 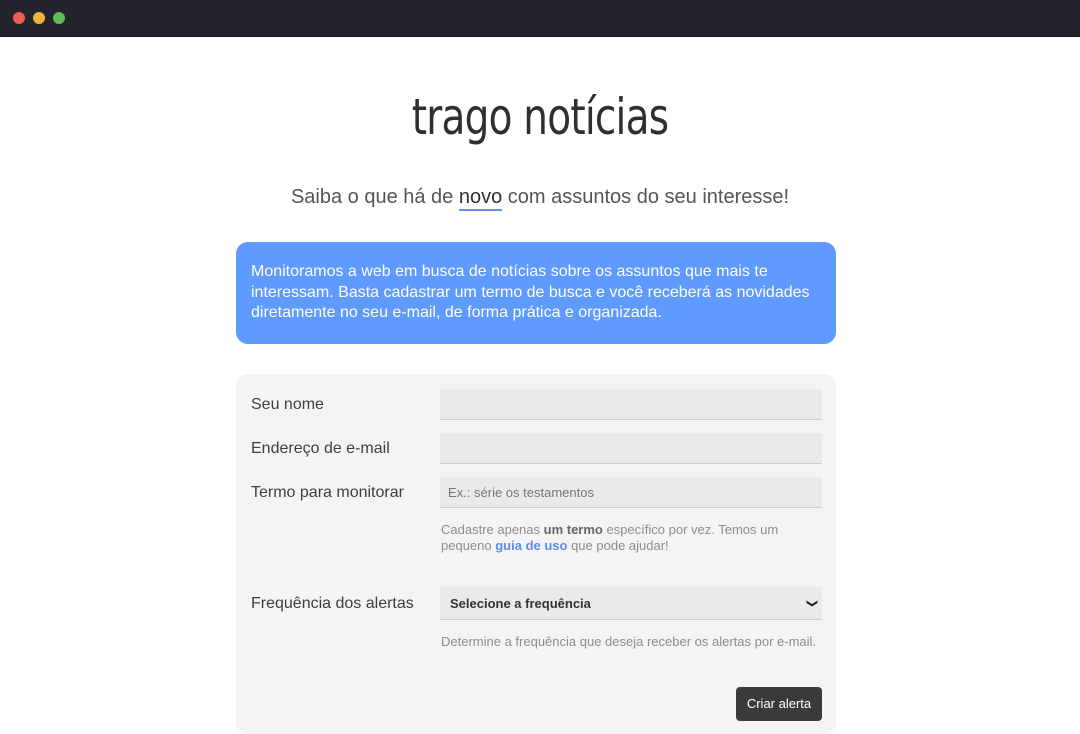 What do you see at coordinates (631, 603) in the screenshot?
I see `frequency-select: Selecione a frequência ❯` at bounding box center [631, 603].